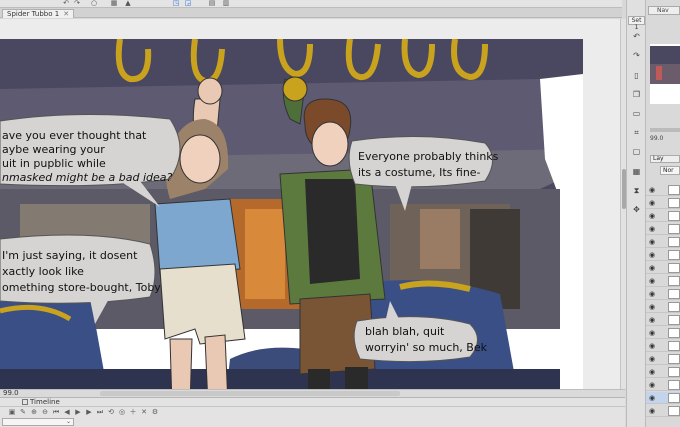 The height and width of the screenshot is (427, 680). Describe the element at coordinates (419, 172) in the screenshot. I see `bubble-right-top-line-2: its a costume, Its fine-` at that location.